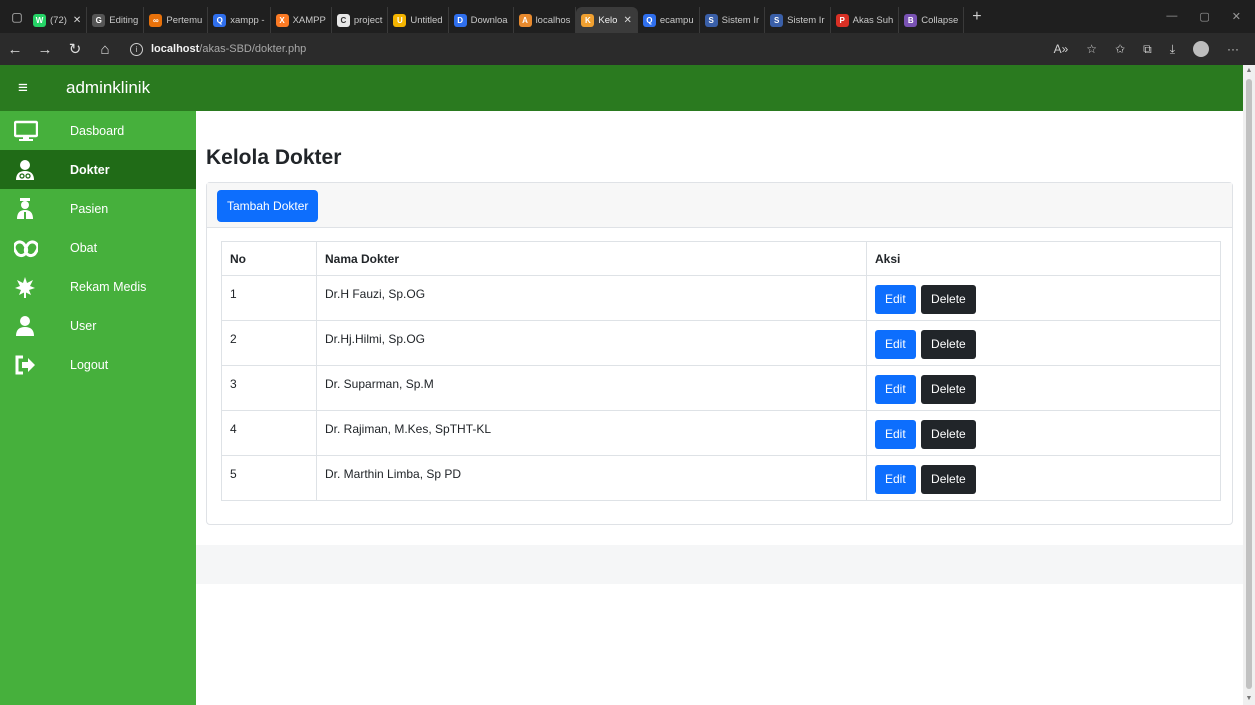 This screenshot has height=705, width=1255. I want to click on tab-favicon-icon: W, so click(39, 20).